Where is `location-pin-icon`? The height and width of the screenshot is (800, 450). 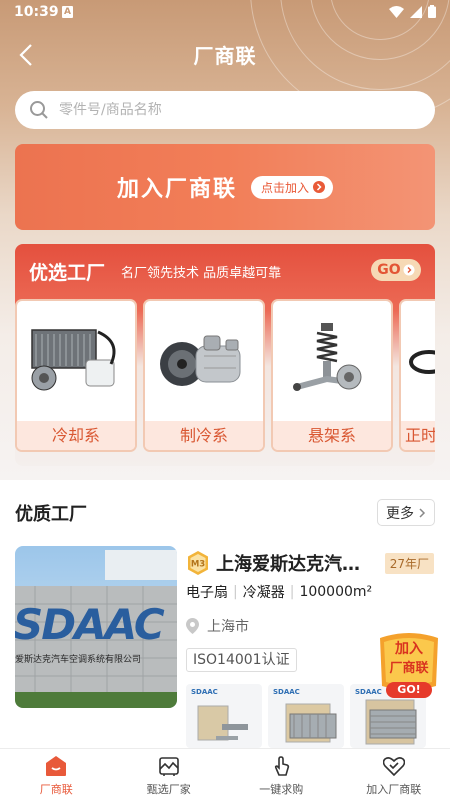 location-pin-icon is located at coordinates (192, 626).